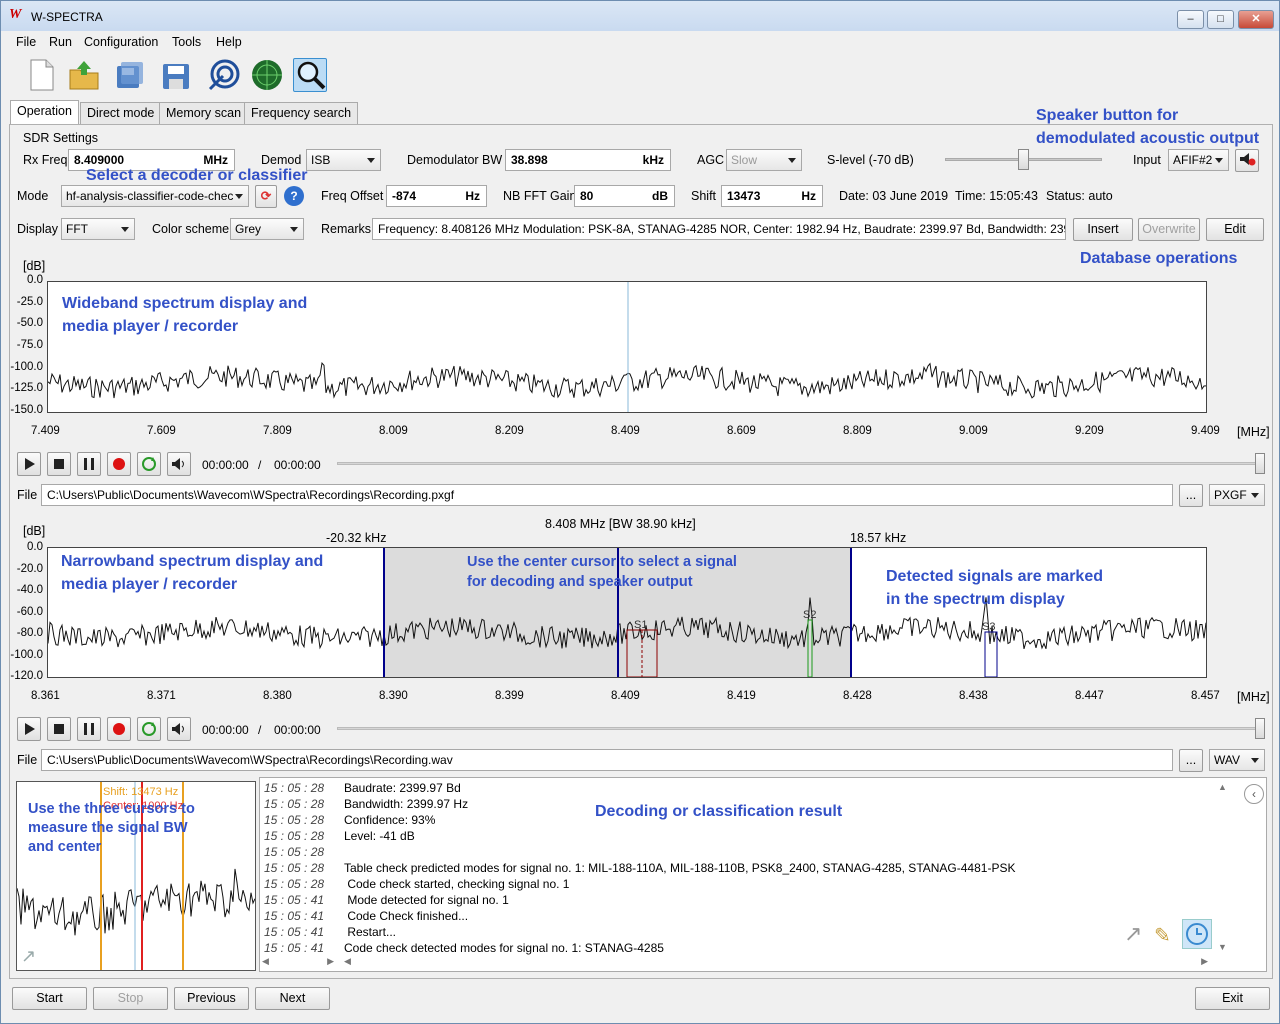  Describe the element at coordinates (1197, 934) in the screenshot. I see `clock-icon` at that location.